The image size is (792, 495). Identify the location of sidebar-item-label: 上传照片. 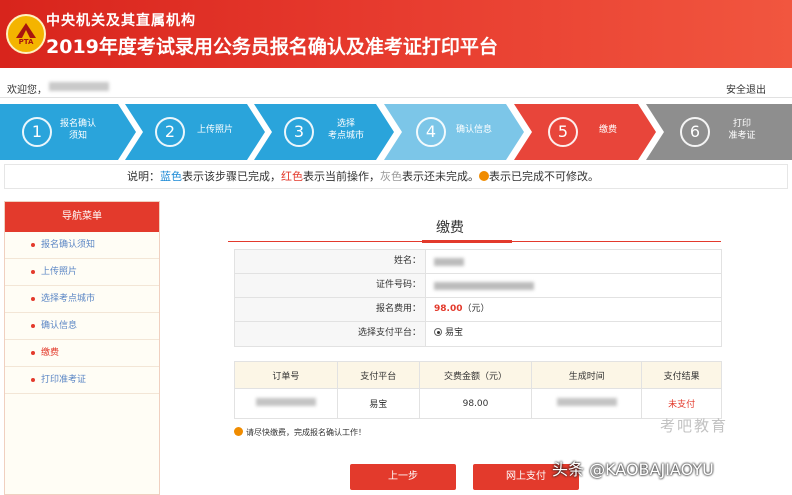
(59, 272).